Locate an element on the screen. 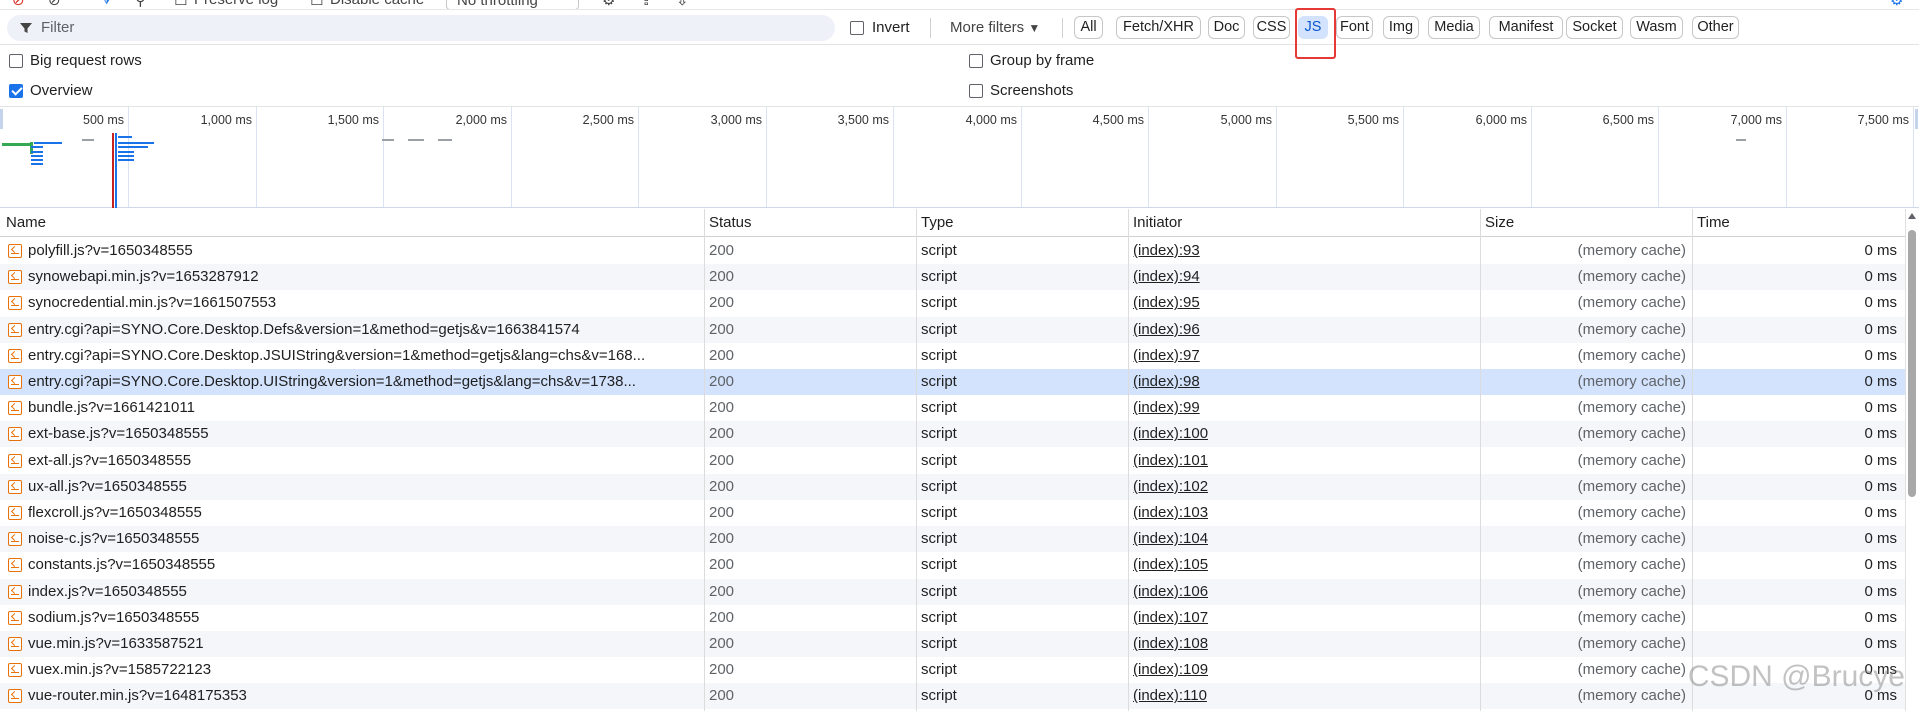 The image size is (1919, 711). request-initiator: (index):109 is located at coordinates (1170, 669).